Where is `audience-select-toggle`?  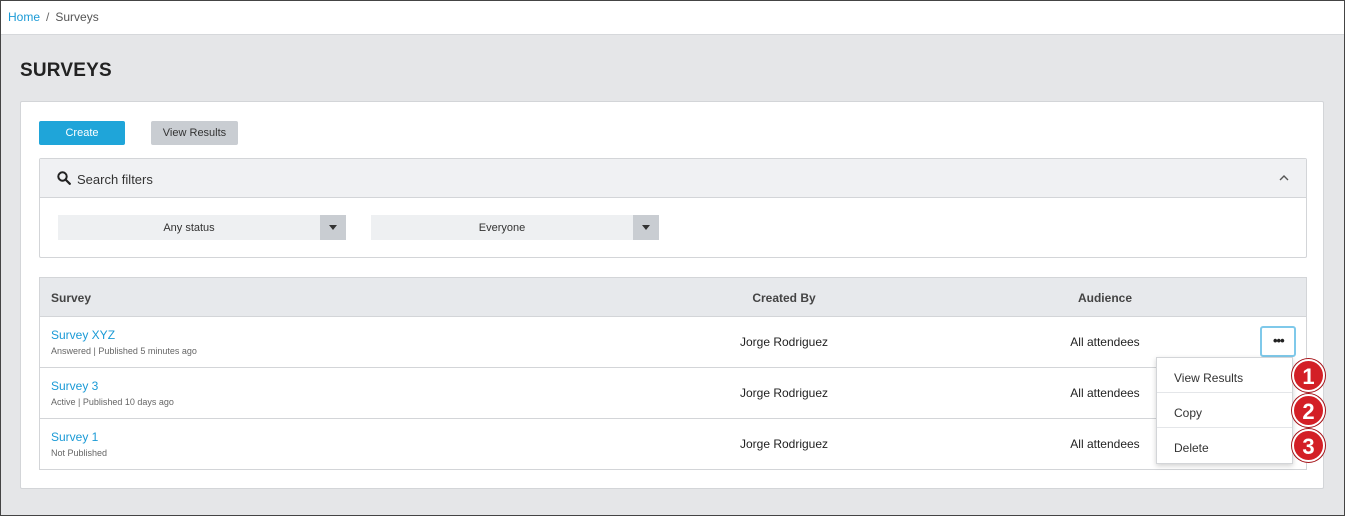 audience-select-toggle is located at coordinates (646, 227).